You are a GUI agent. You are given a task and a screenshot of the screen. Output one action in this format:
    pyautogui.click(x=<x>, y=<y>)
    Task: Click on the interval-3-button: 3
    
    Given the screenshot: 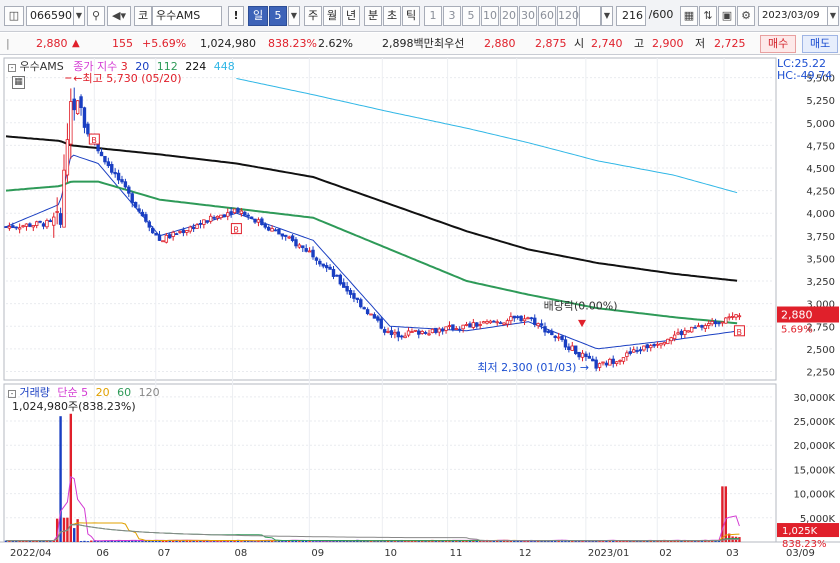 What is the action you would take?
    pyautogui.click(x=452, y=16)
    